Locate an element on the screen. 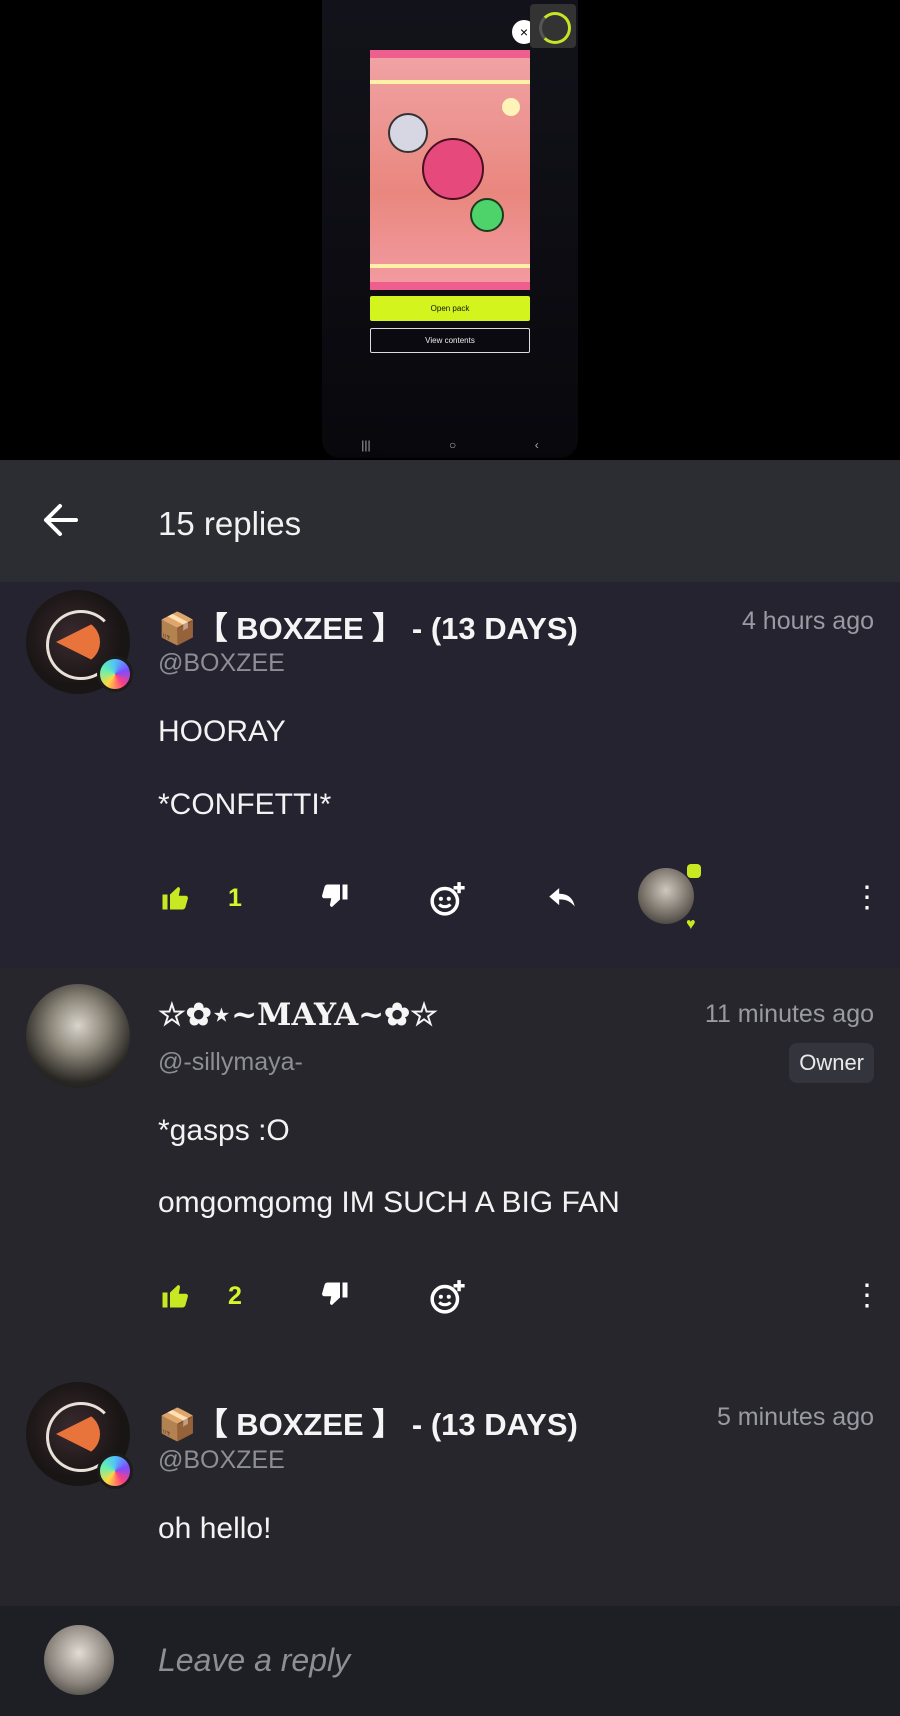 This screenshot has height=1716, width=900. replies-title: 15 replies is located at coordinates (230, 523).